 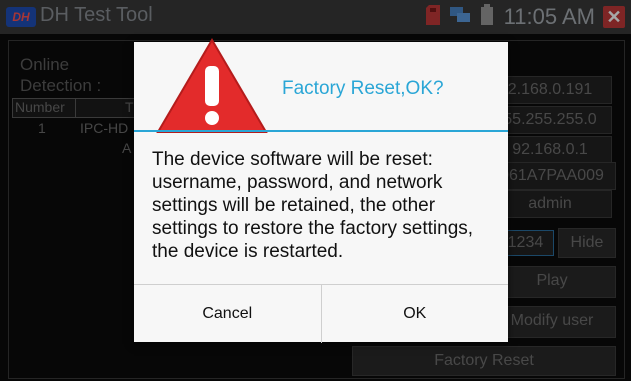 What do you see at coordinates (414, 314) in the screenshot?
I see `ok-button: OK` at bounding box center [414, 314].